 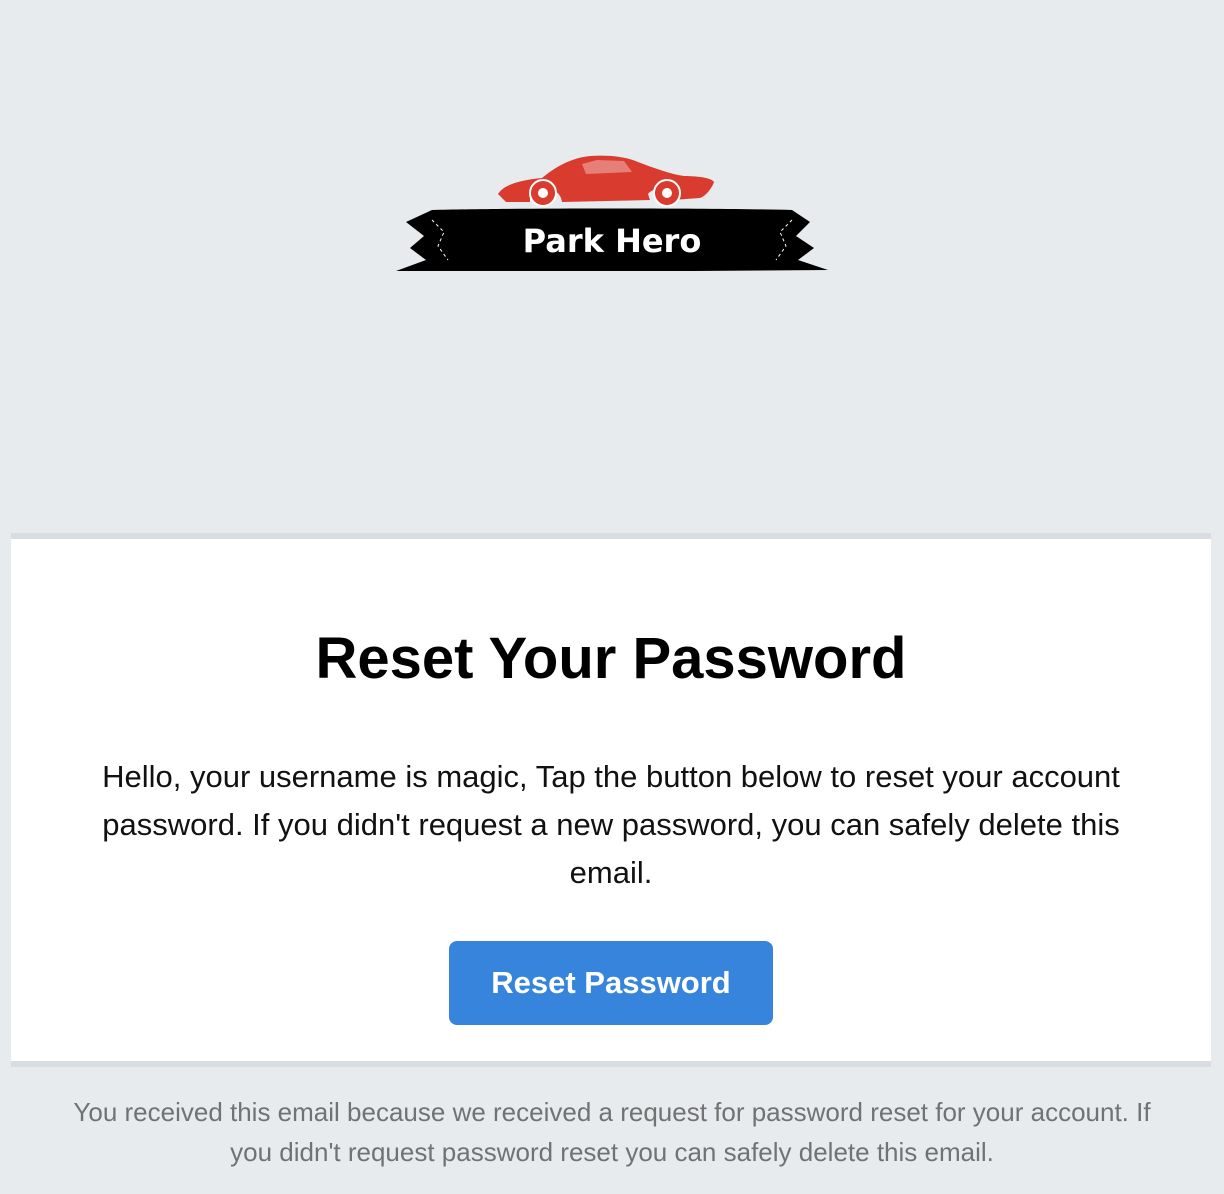 I want to click on logo-graphic: Park Hero, so click(x=612, y=213).